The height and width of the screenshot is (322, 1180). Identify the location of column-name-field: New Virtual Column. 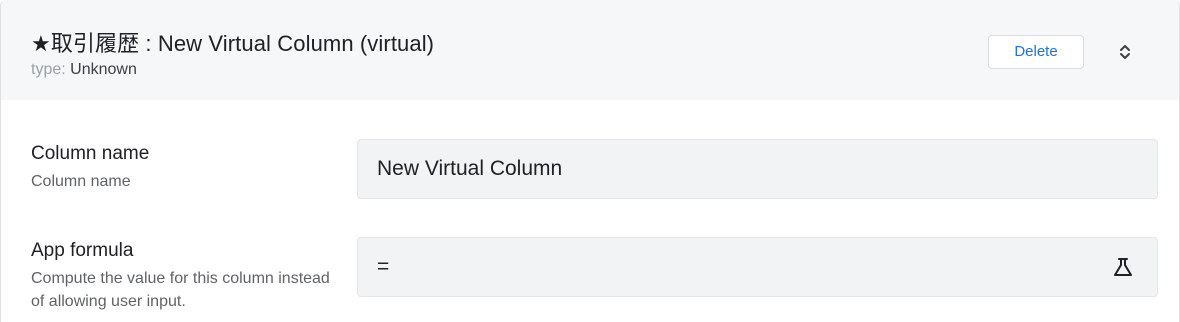
(757, 169).